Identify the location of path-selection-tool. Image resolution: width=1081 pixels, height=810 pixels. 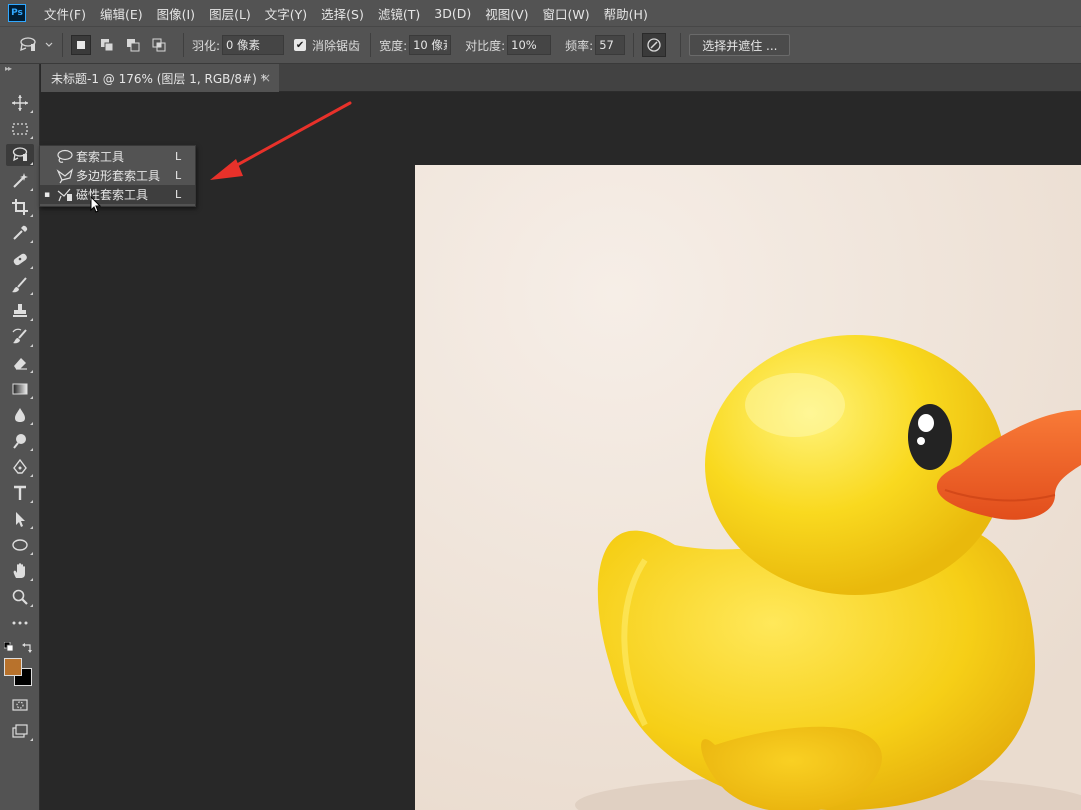
(20, 519).